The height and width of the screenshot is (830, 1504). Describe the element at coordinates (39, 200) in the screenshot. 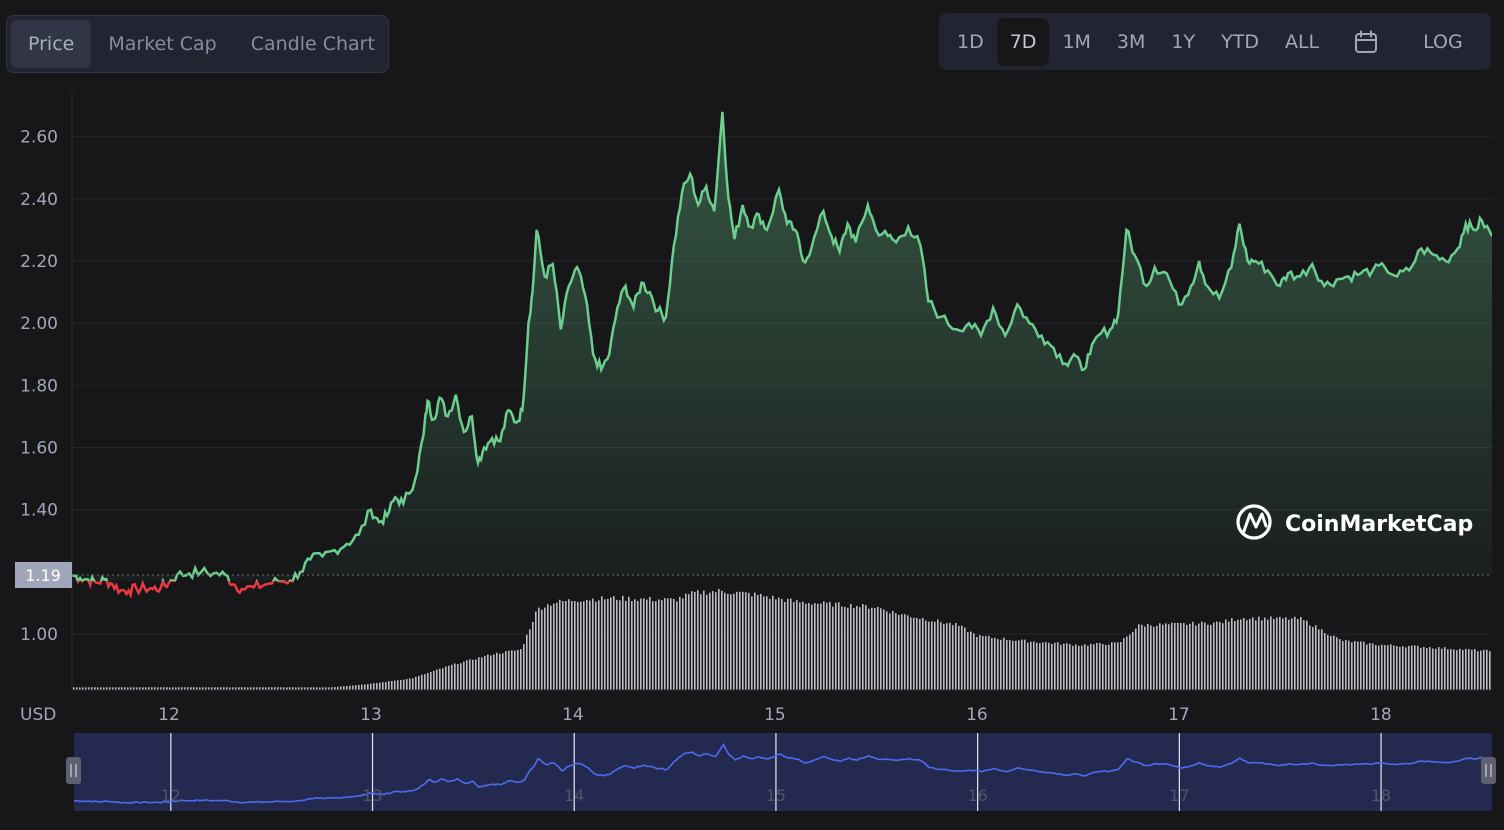

I see `y-tick-label: 2.40` at that location.